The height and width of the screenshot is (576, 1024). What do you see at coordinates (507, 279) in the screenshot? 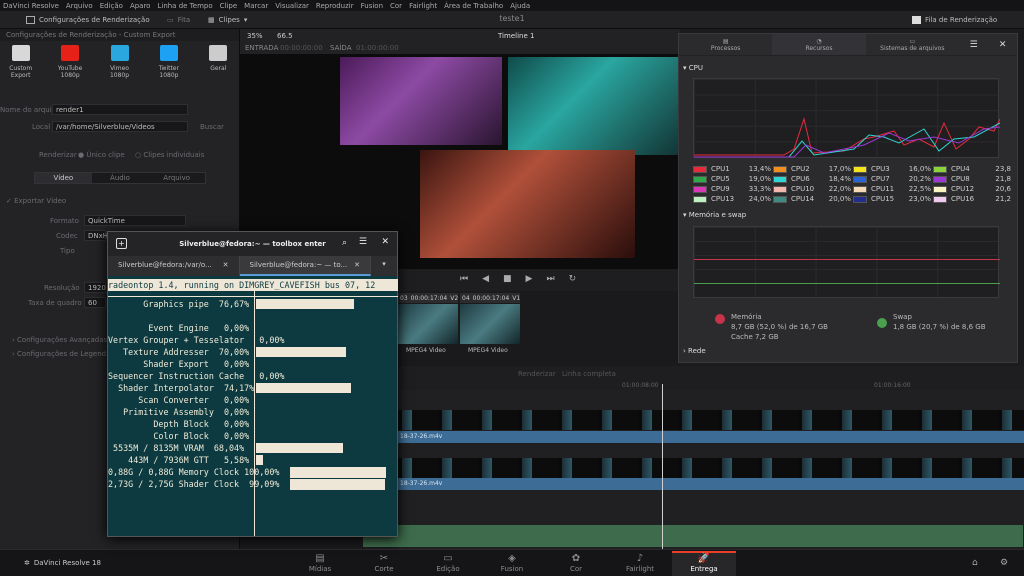
I see `stop-icon: ■` at bounding box center [507, 279].